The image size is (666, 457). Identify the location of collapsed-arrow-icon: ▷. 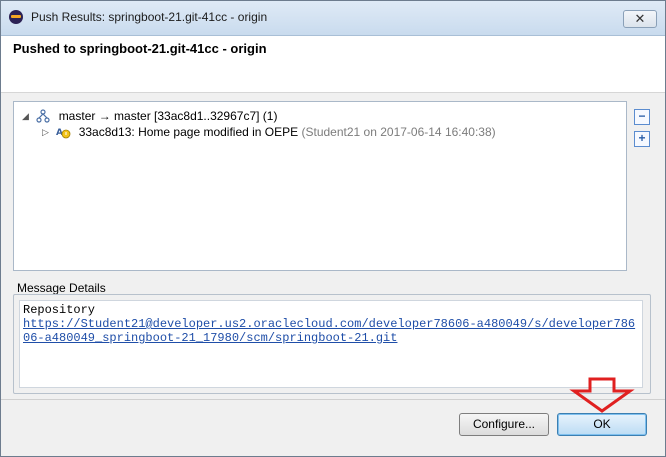
(47, 132).